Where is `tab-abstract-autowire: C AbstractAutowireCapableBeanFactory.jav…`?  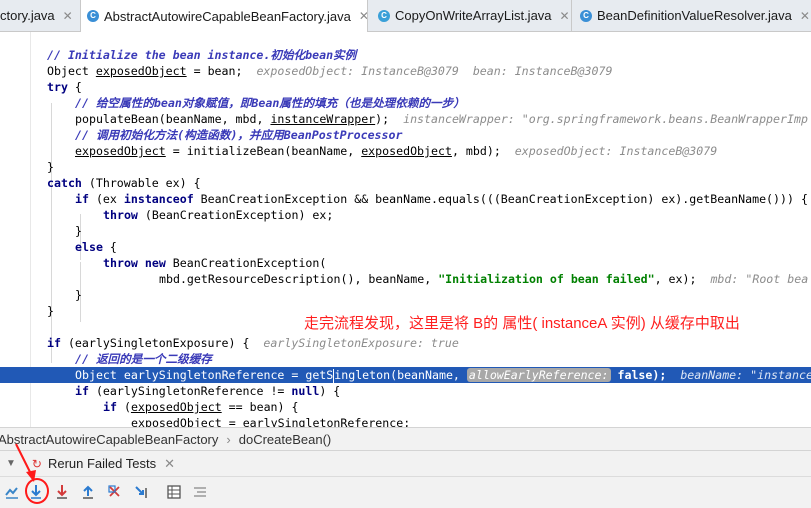 tab-abstract-autowire: C AbstractAutowireCapableBeanFactory.jav… is located at coordinates (224, 16).